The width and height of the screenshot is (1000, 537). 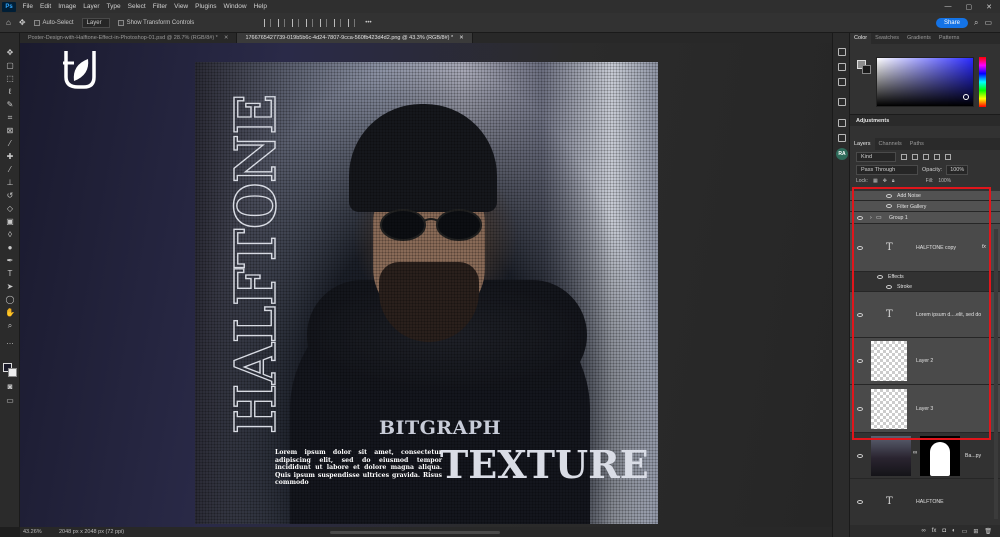 I want to click on home-icon: ⌂, so click(x=8, y=22).